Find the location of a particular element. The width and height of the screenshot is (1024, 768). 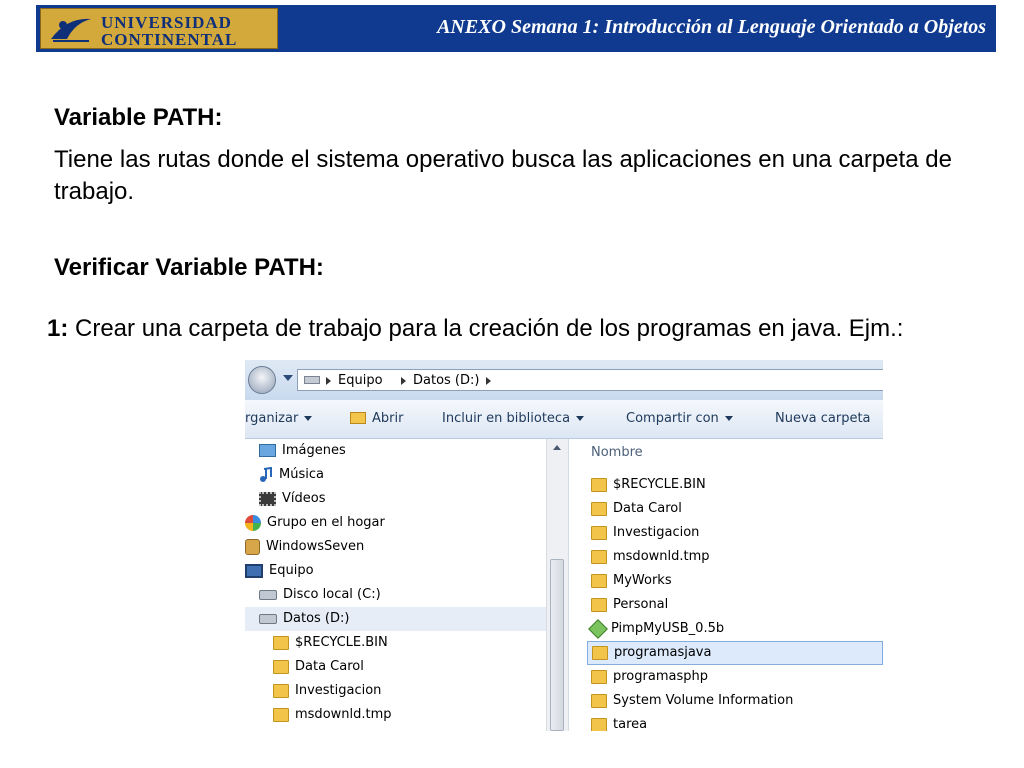

nav-item-label: WindowsSeven is located at coordinates (315, 546).